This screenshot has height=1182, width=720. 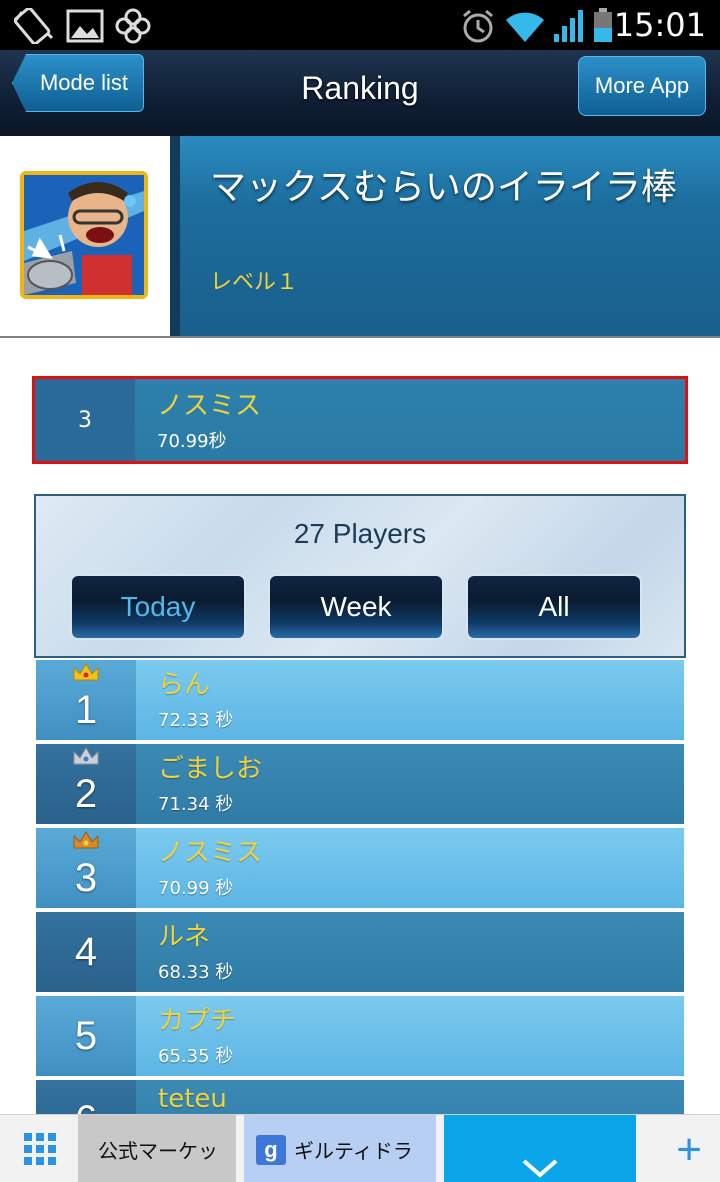 I want to click on my-rank-time: 70.99秒, so click(x=192, y=441).